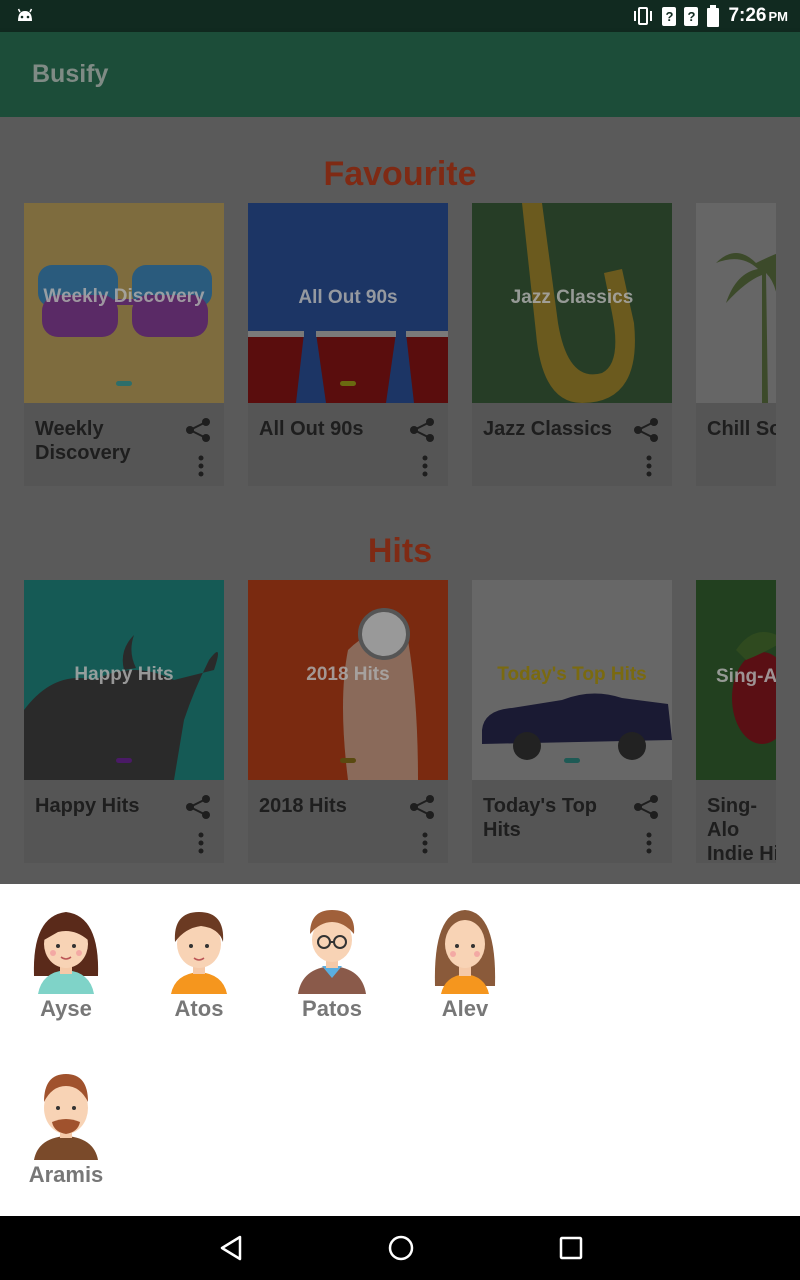 This screenshot has width=800, height=1280. I want to click on playlist-art: Today's Top Hits, so click(572, 680).